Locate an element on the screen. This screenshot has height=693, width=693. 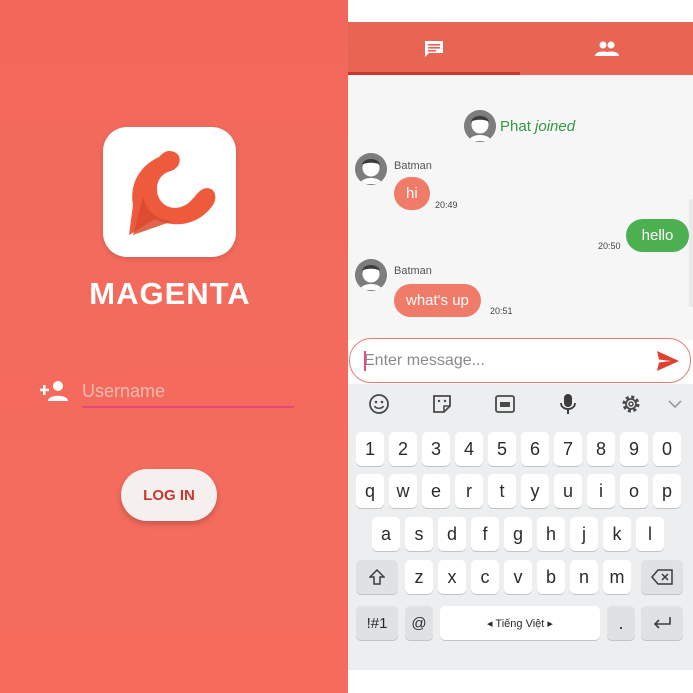
enter-key is located at coordinates (662, 623).